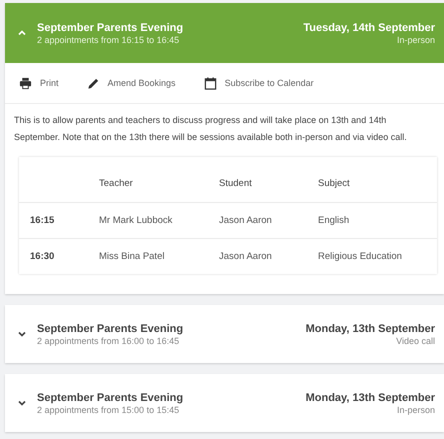  What do you see at coordinates (369, 28) in the screenshot?
I see `event-date: Tuesday, 14th September` at bounding box center [369, 28].